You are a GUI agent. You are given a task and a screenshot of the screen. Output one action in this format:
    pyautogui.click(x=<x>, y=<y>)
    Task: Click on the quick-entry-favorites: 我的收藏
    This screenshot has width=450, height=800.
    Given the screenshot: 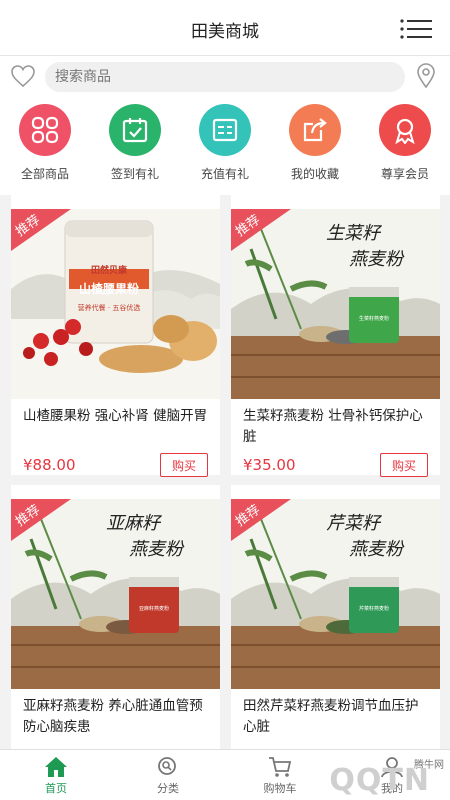 What is the action you would take?
    pyautogui.click(x=315, y=143)
    